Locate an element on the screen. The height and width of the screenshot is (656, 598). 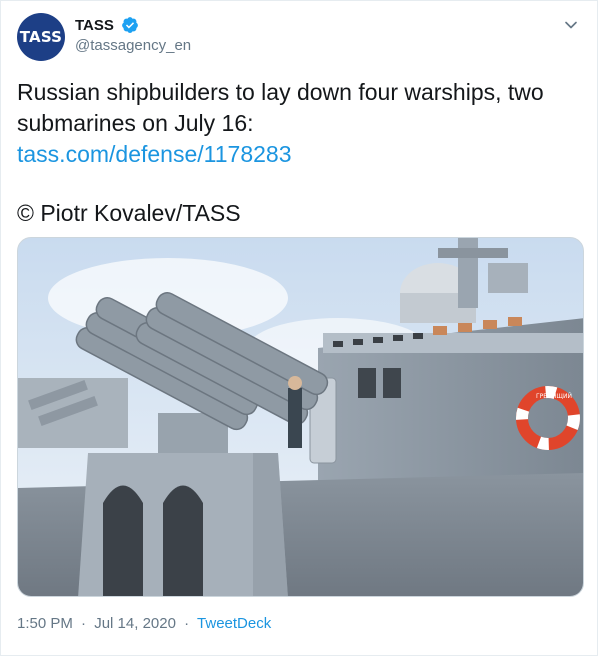
author-block: TASS @tassagency_en is located at coordinates (133, 35).